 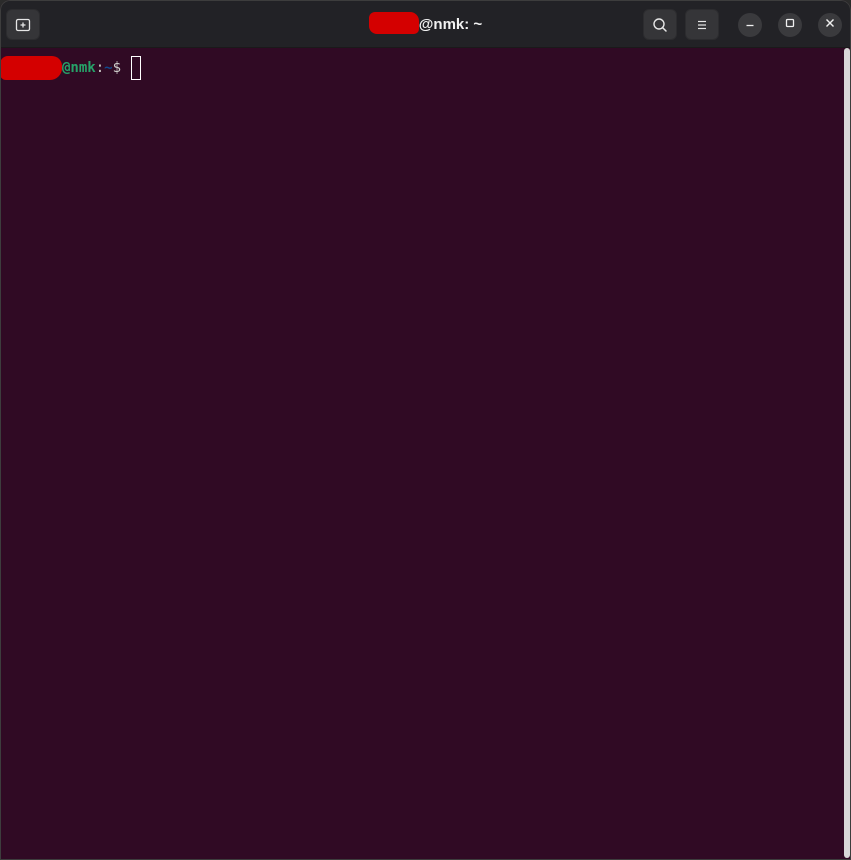 I want to click on header-bar: @nmk: ~, so click(x=425, y=24).